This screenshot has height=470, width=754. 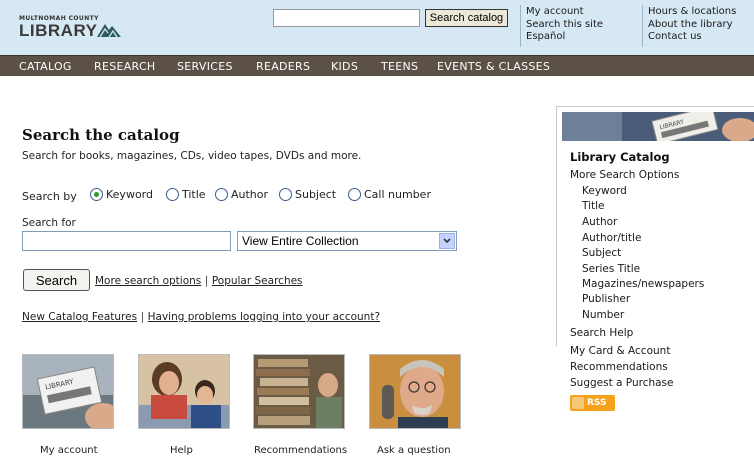 I want to click on radio-call-number-label: Call number, so click(x=397, y=194).